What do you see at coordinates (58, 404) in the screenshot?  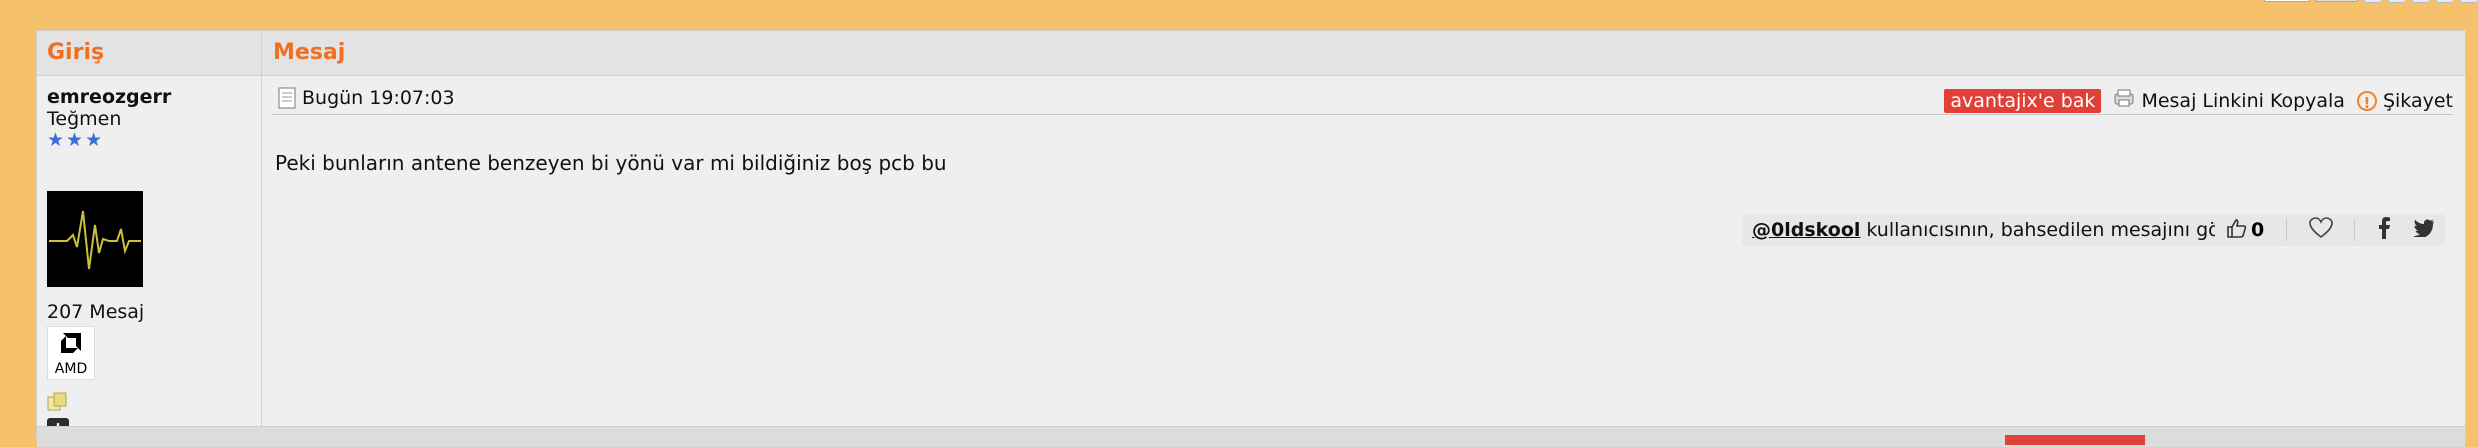 I see `copy-icon` at bounding box center [58, 404].